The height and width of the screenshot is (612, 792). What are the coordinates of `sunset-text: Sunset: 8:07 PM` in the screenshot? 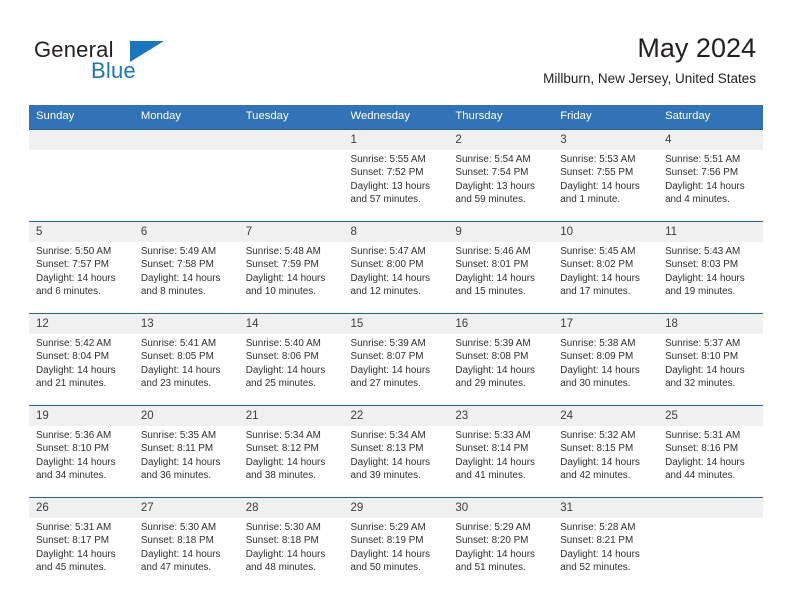 It's located at (387, 357).